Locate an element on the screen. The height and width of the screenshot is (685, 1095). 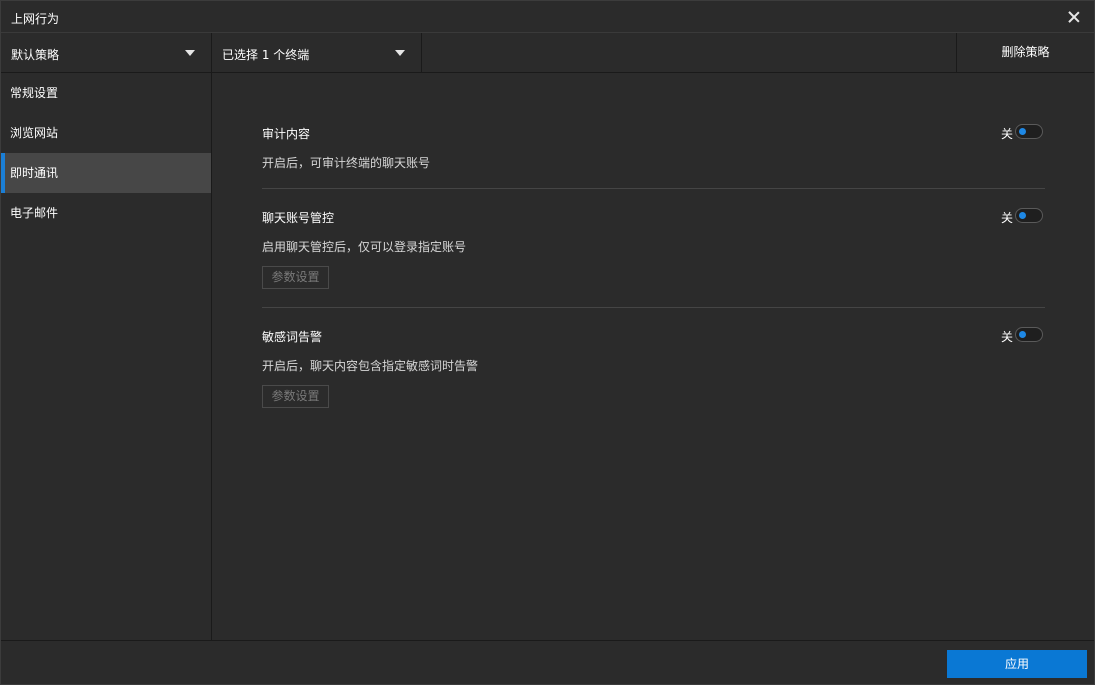
chat-account-params-button: 参数设置 is located at coordinates (295, 277).